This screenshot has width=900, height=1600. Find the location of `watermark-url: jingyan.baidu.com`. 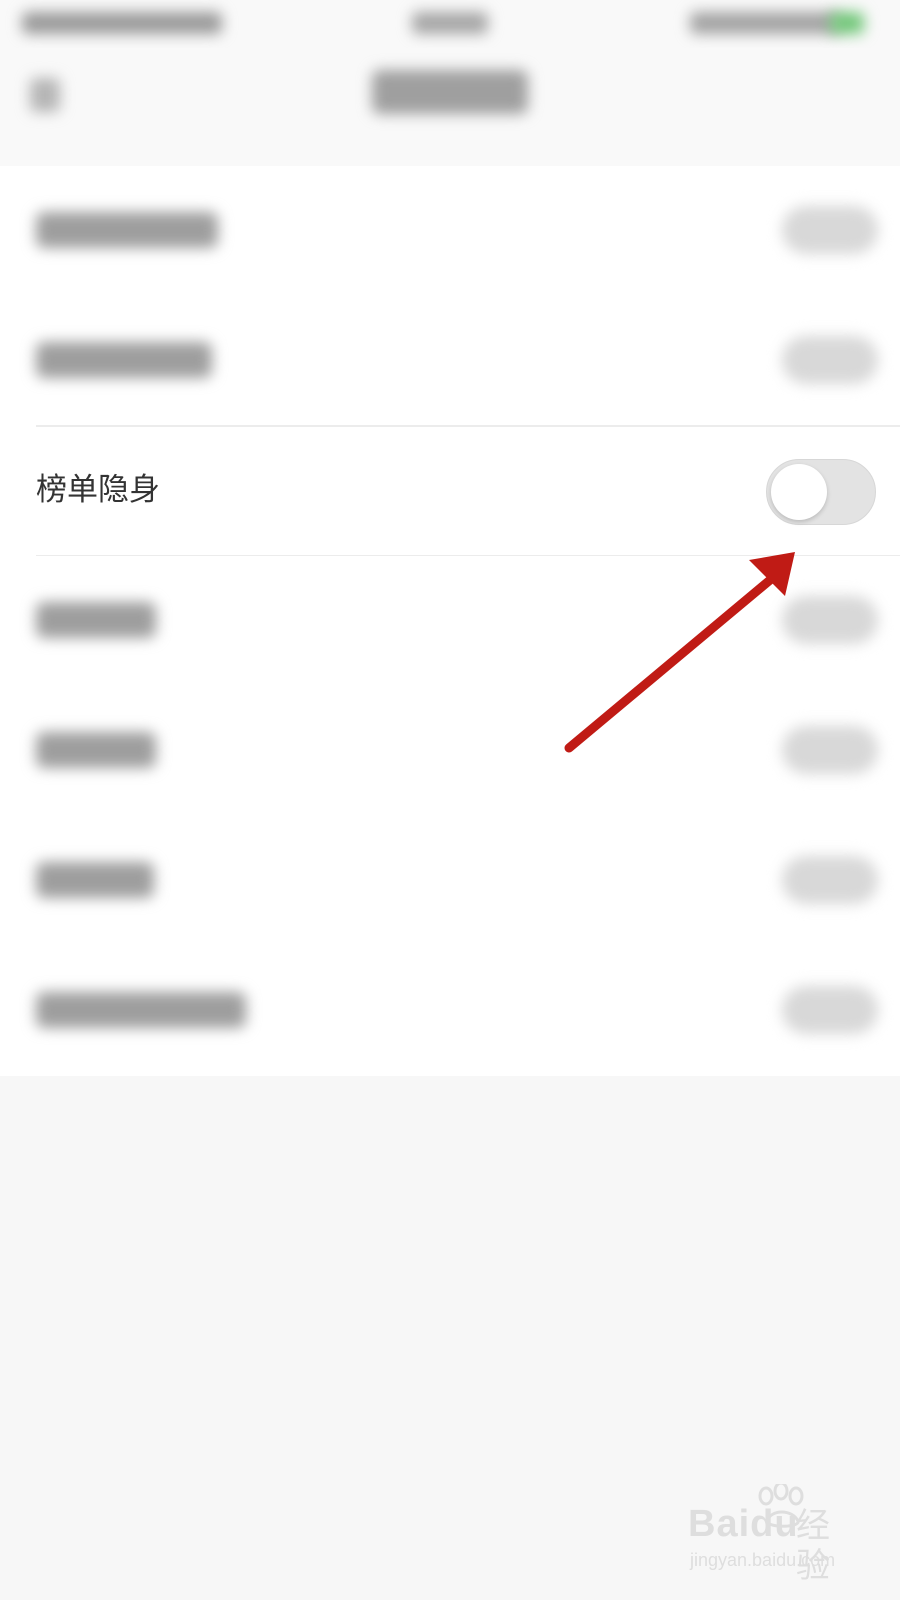

watermark-url: jingyan.baidu.com is located at coordinates (763, 1560).